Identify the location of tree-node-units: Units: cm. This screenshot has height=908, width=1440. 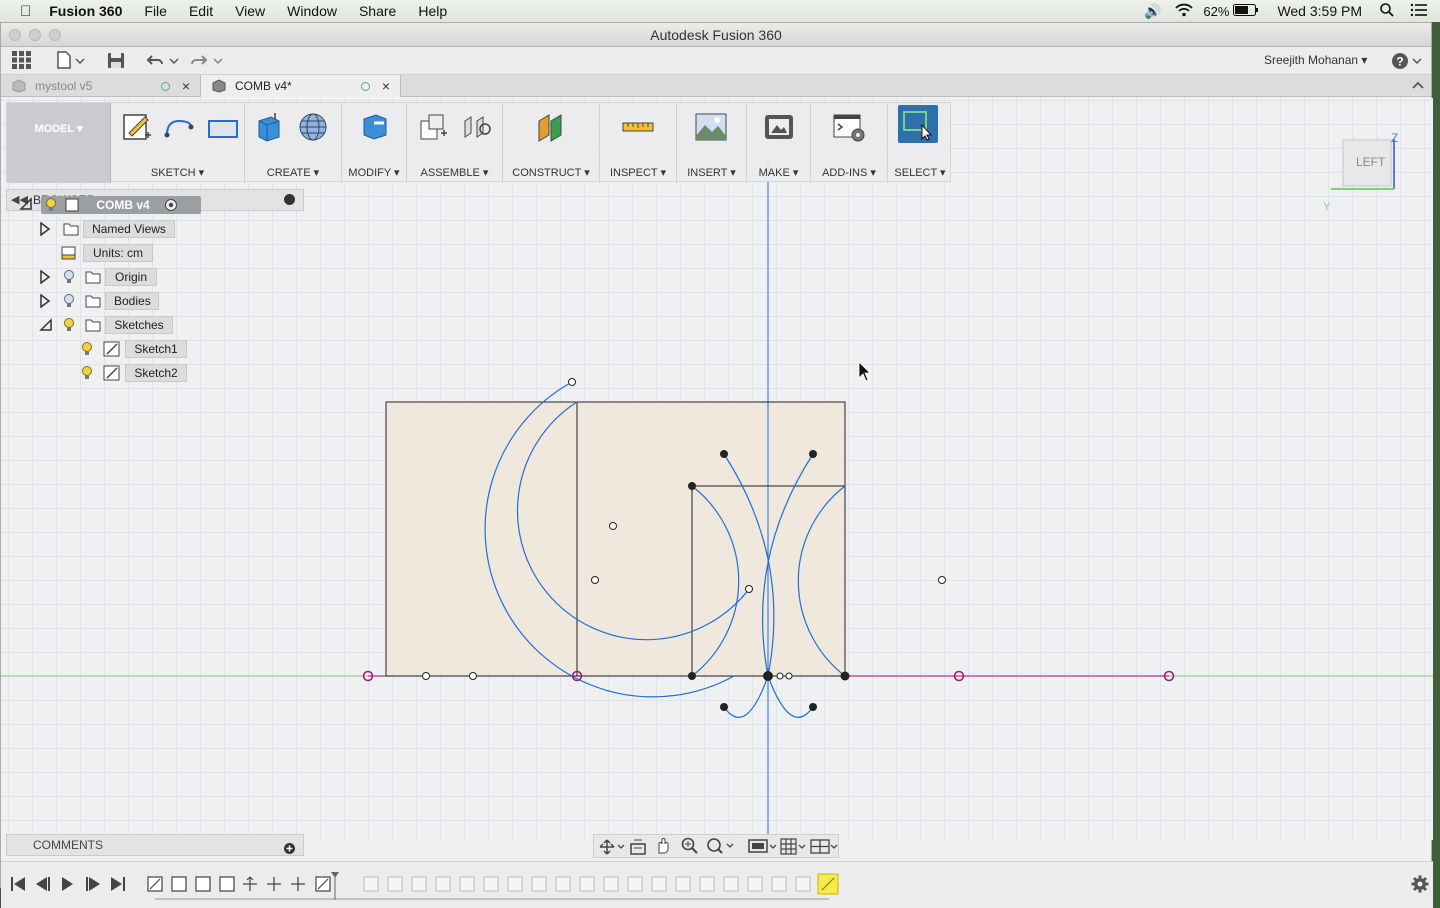
(137, 253).